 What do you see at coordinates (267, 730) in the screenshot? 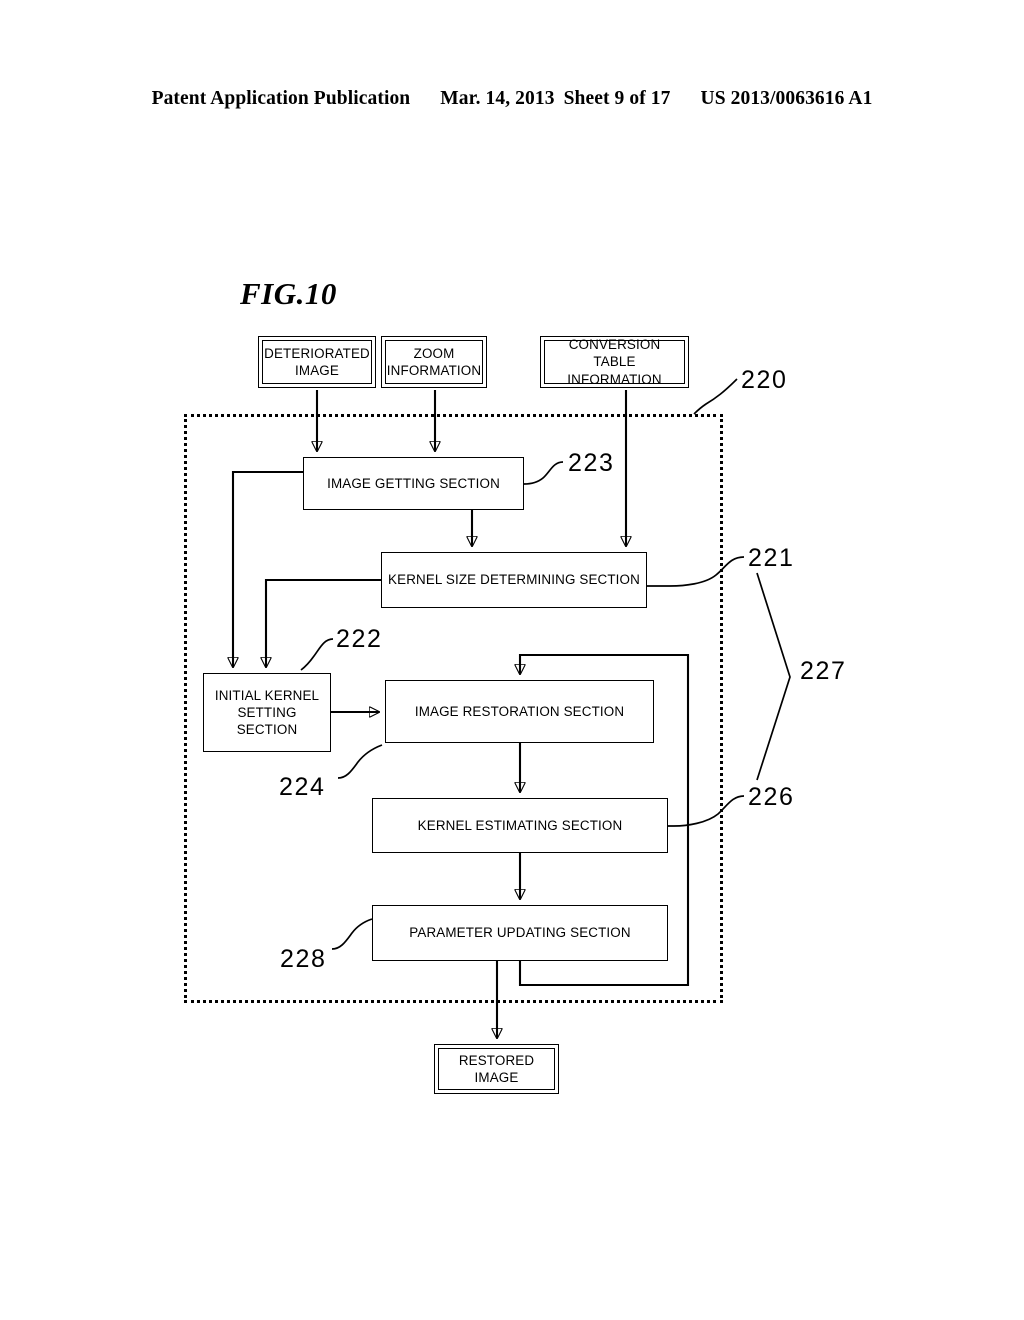
I see `initial-kernel-line3: SECTION` at bounding box center [267, 730].